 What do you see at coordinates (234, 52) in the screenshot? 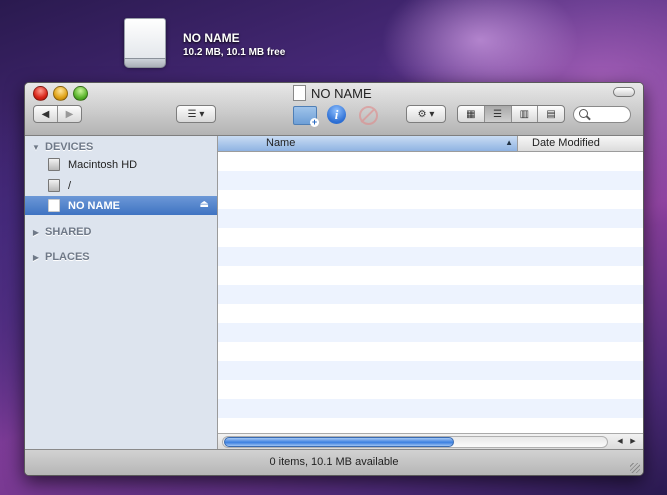
I see `desktop-drive-info: 10.2 MB, 10.1 MB free` at bounding box center [234, 52].